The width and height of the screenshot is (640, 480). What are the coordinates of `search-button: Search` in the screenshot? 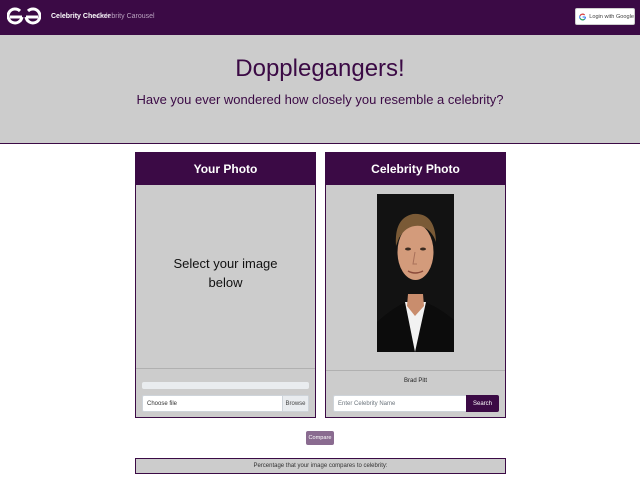 It's located at (482, 403).